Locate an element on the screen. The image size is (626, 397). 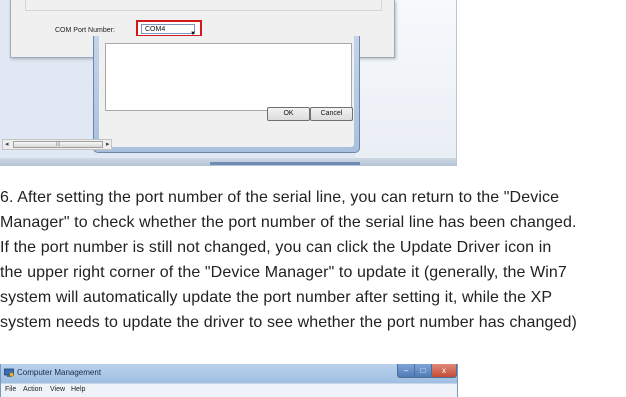
minimize-button: ‒ is located at coordinates (406, 371).